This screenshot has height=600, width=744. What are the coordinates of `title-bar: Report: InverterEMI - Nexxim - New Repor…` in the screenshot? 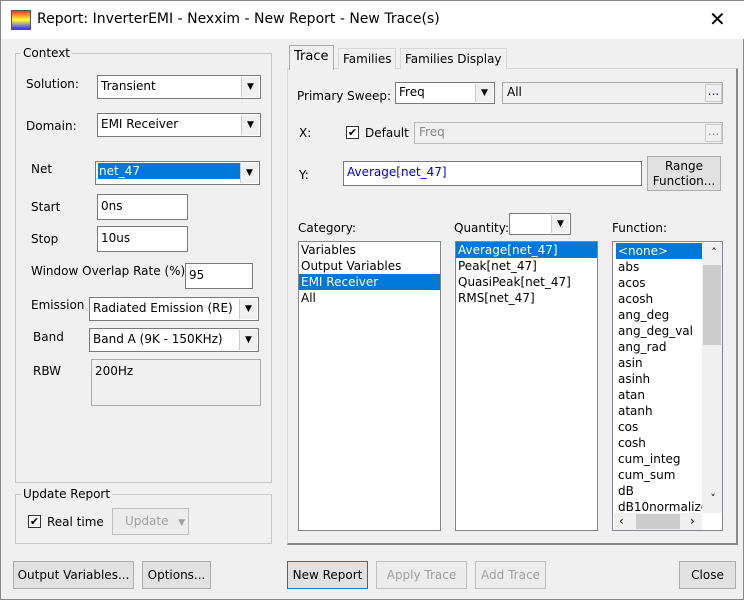 It's located at (372, 20).